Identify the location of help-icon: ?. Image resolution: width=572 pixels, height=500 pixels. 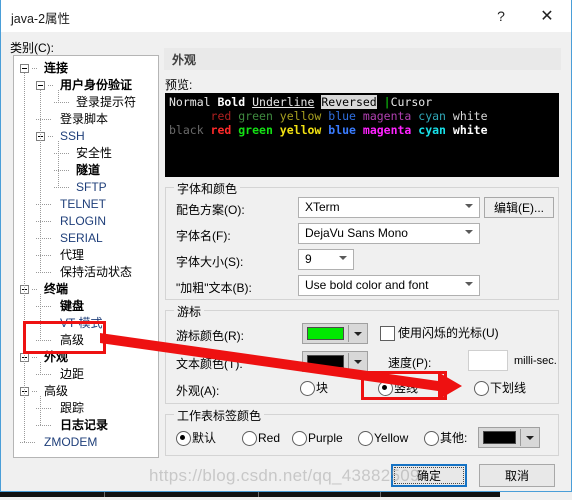
(501, 16).